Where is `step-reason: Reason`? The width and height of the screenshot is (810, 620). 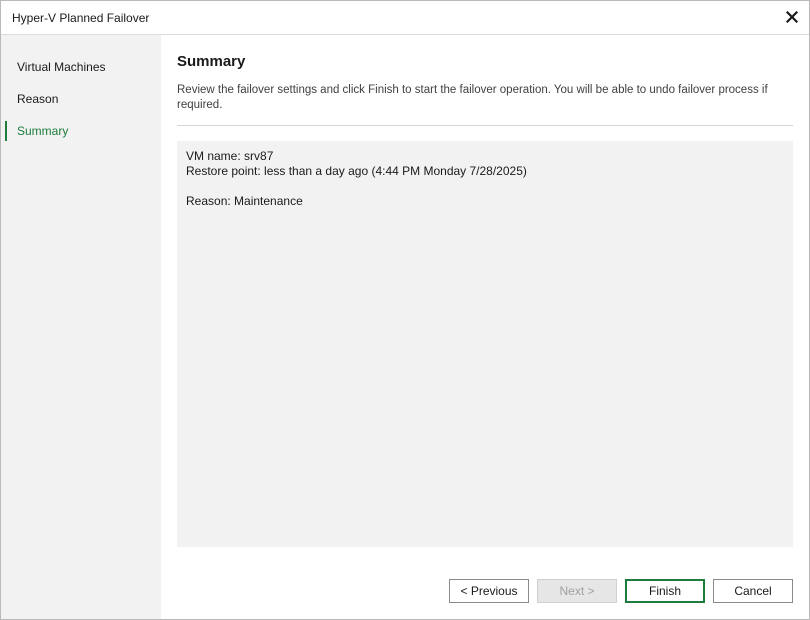
step-reason: Reason is located at coordinates (81, 99).